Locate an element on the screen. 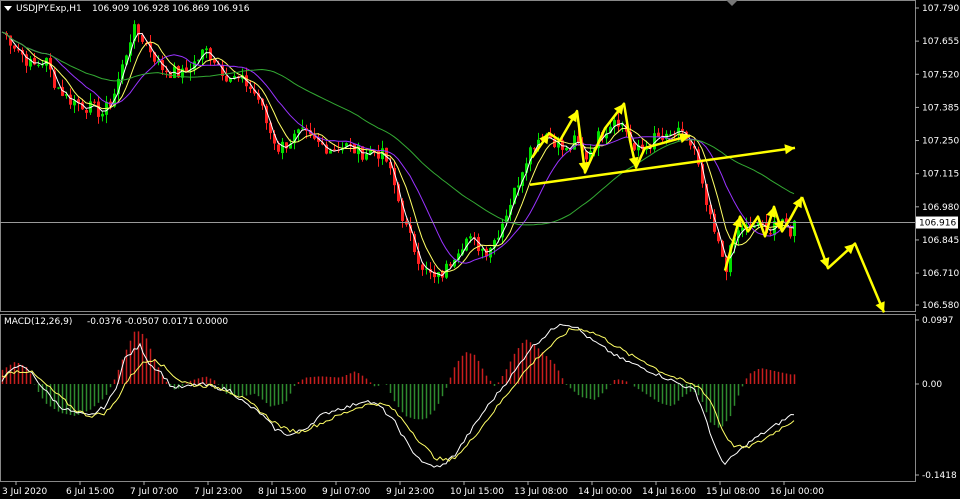 The height and width of the screenshot is (499, 960). price-axis-label: 107.115 is located at coordinates (940, 175).